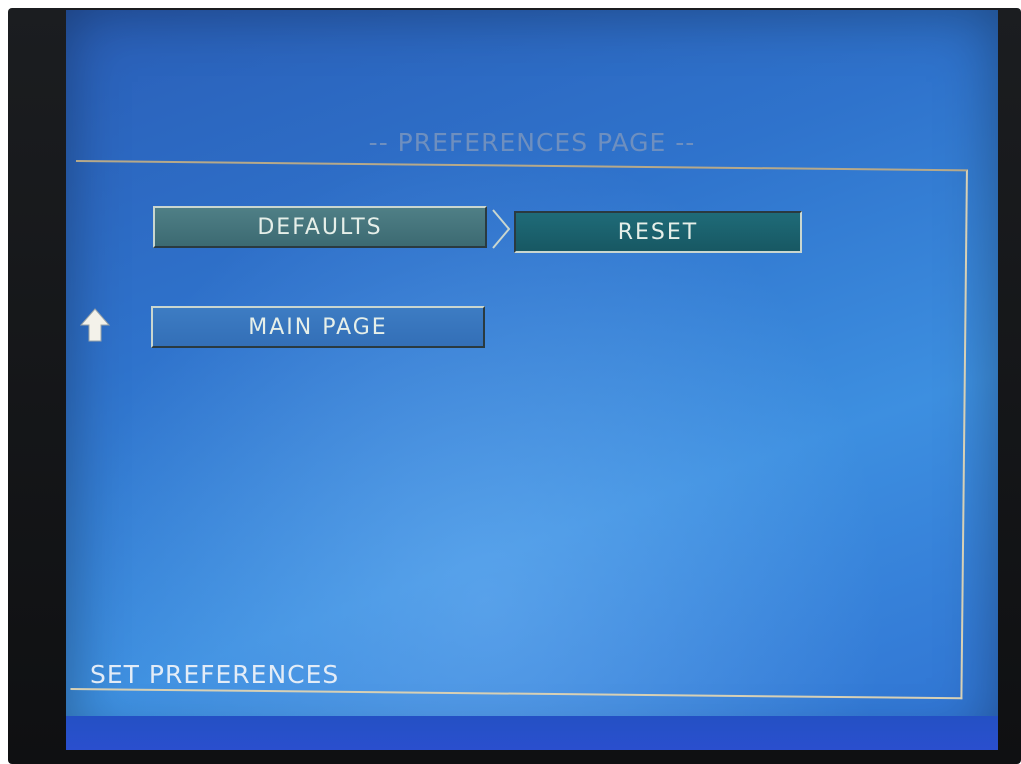  What do you see at coordinates (532, 142) in the screenshot?
I see `page-title: -- PREFERENCES PAGE --` at bounding box center [532, 142].